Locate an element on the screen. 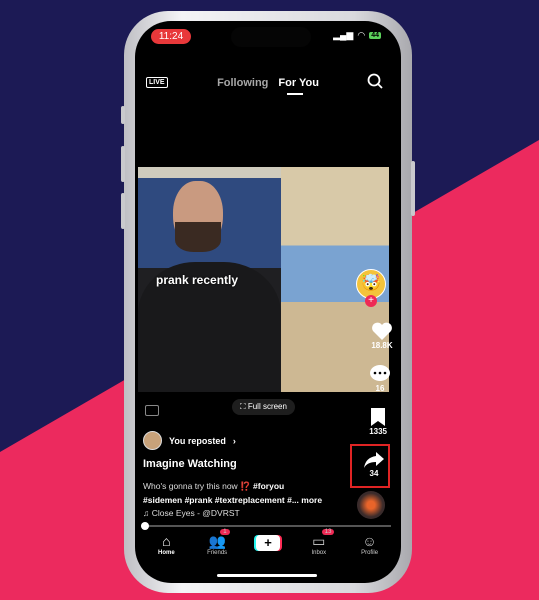  progress-handle is located at coordinates (145, 526).